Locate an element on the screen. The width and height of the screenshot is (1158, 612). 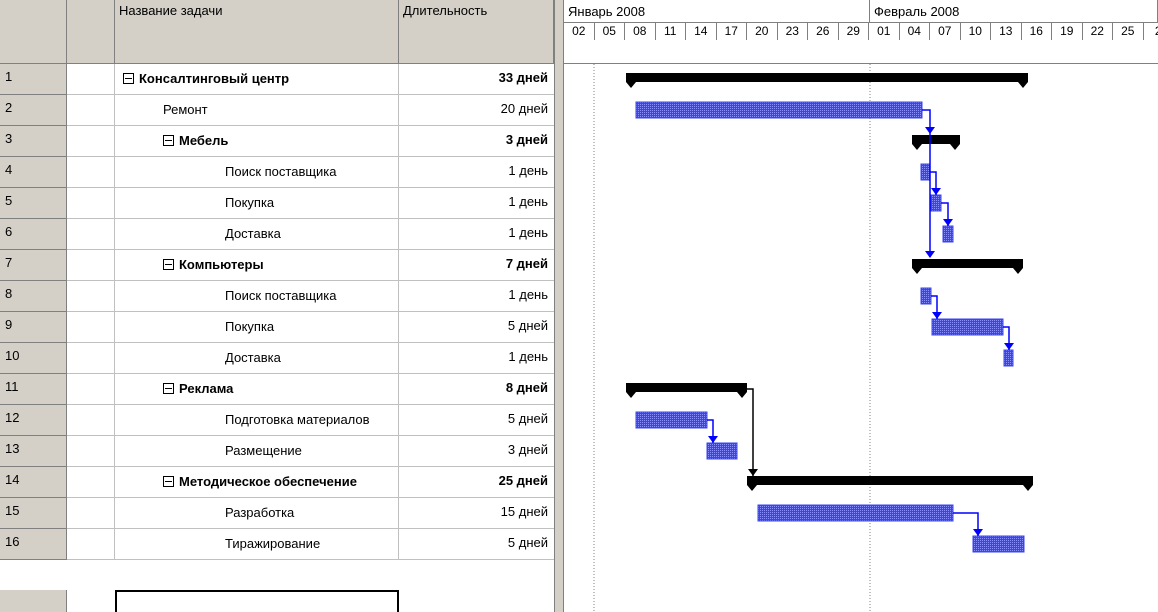
task-name-cell: Консалтинговый центр is located at coordinates (257, 79).